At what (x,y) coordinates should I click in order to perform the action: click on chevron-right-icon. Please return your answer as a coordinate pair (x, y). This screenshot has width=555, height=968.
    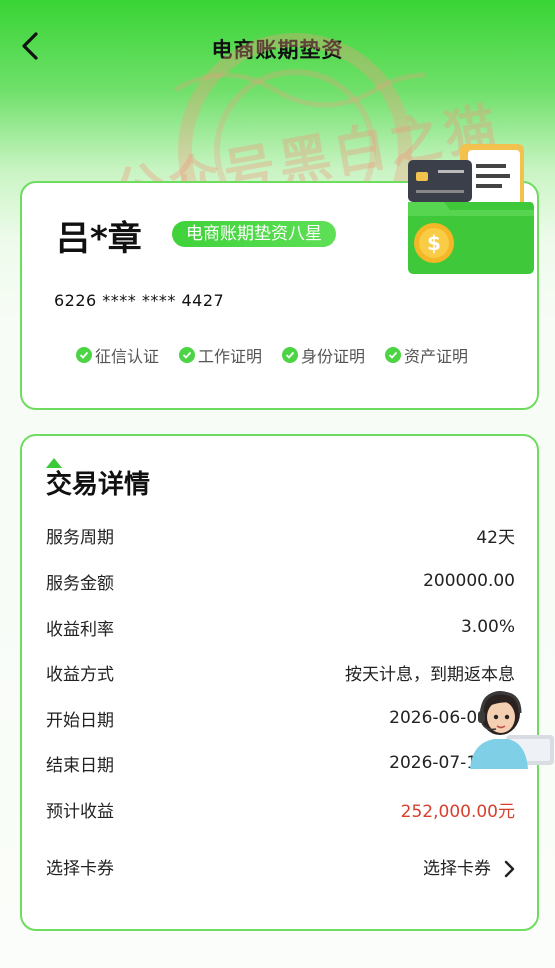
    Looking at the image, I should click on (509, 868).